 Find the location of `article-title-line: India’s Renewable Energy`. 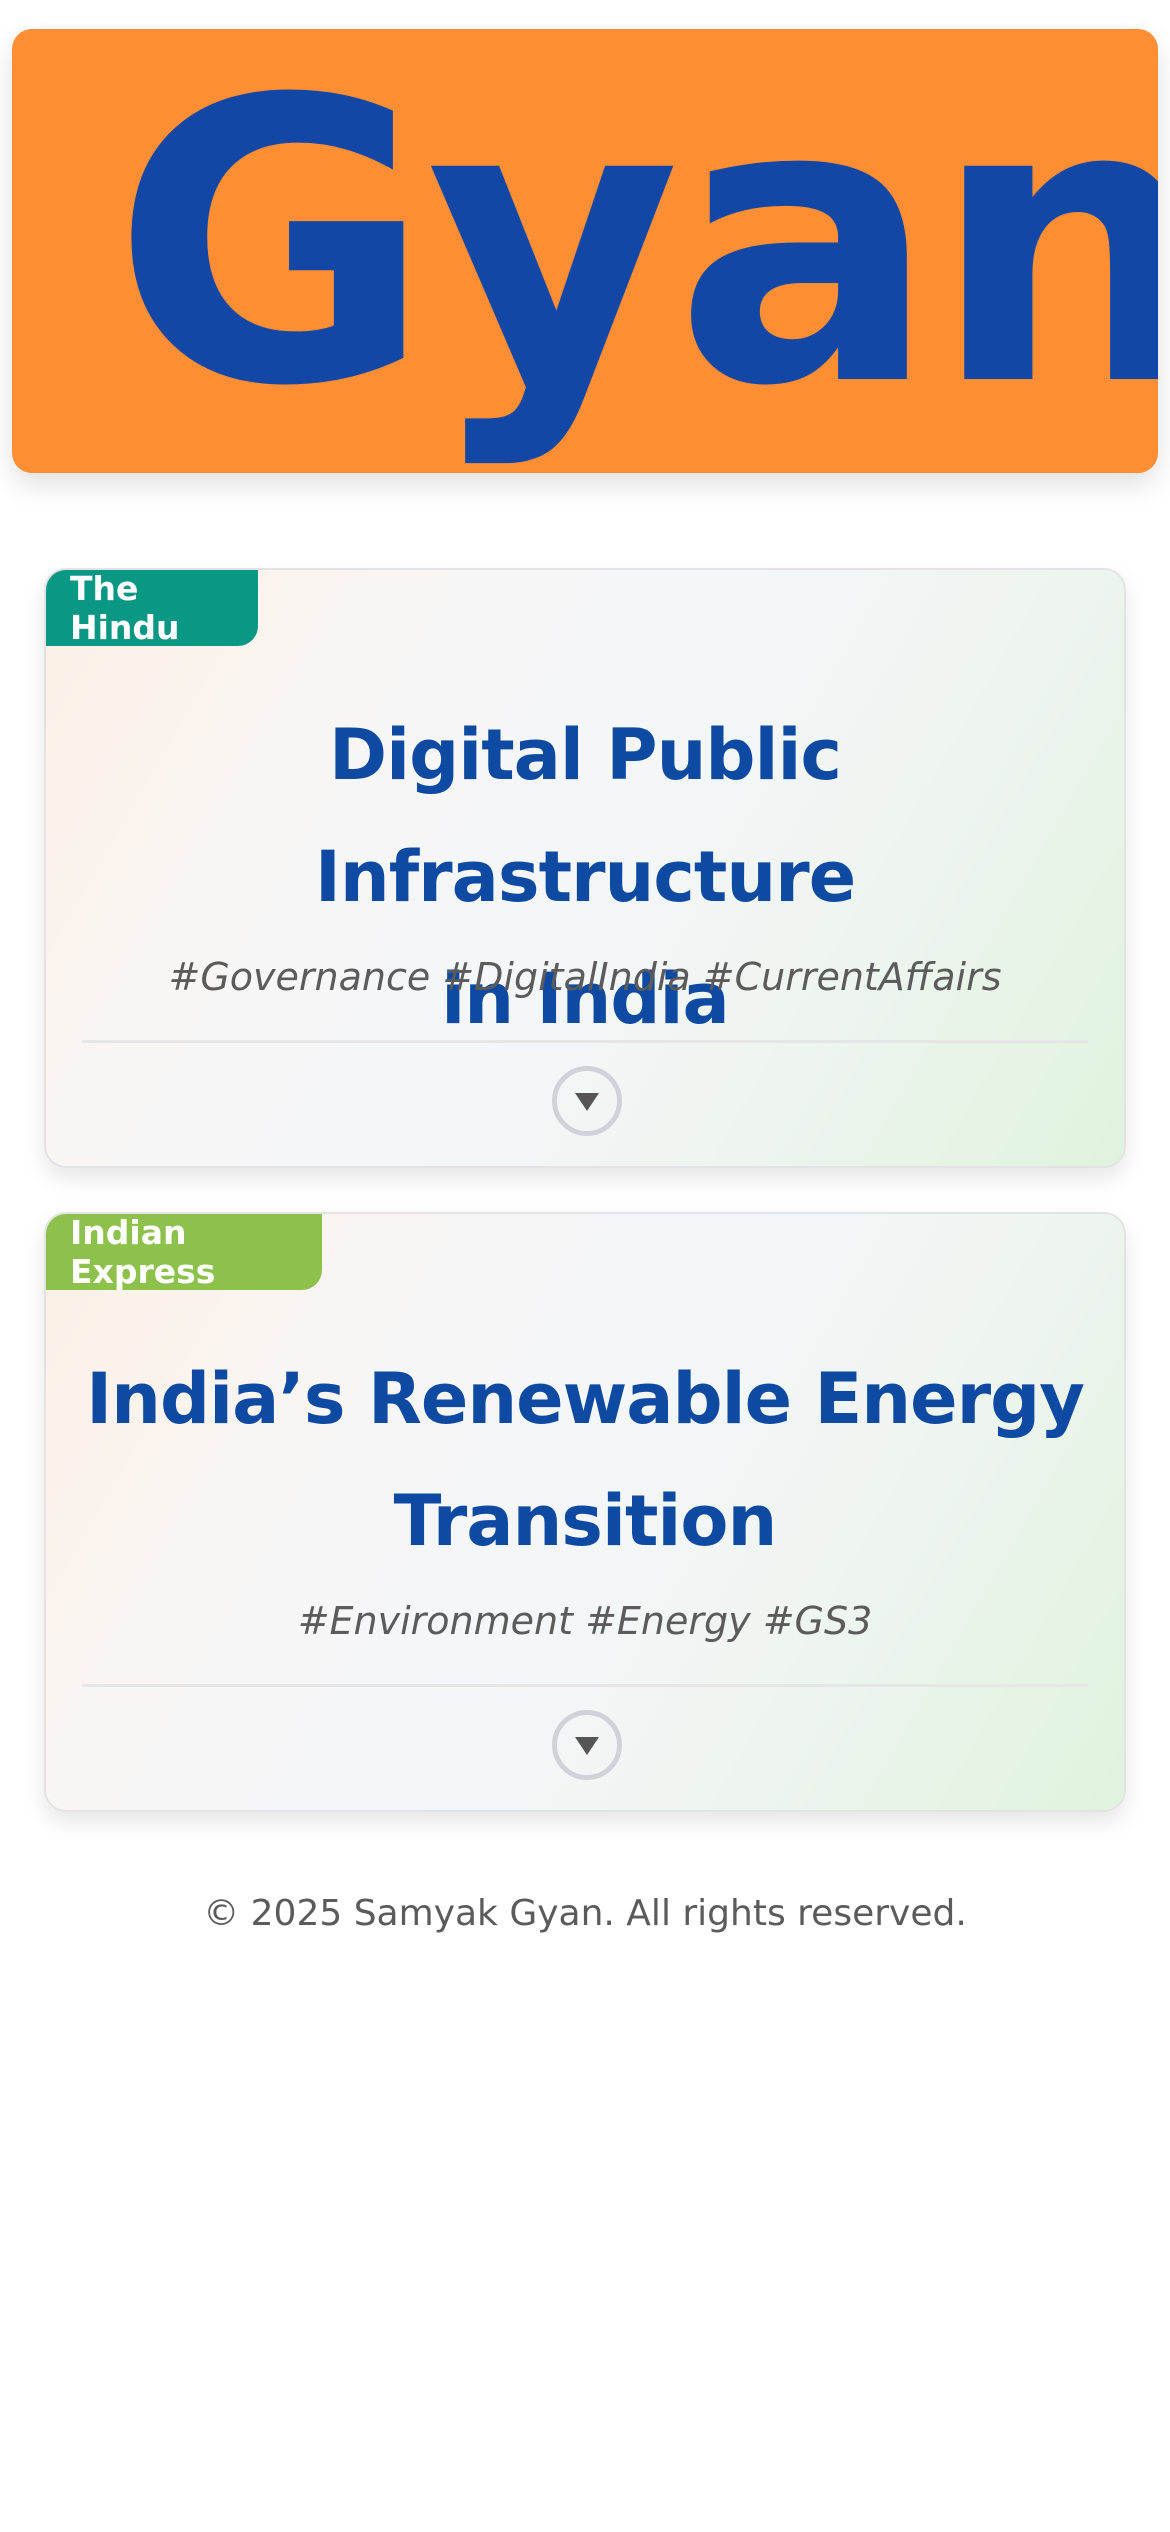

article-title-line: India’s Renewable Energy is located at coordinates (585, 1399).